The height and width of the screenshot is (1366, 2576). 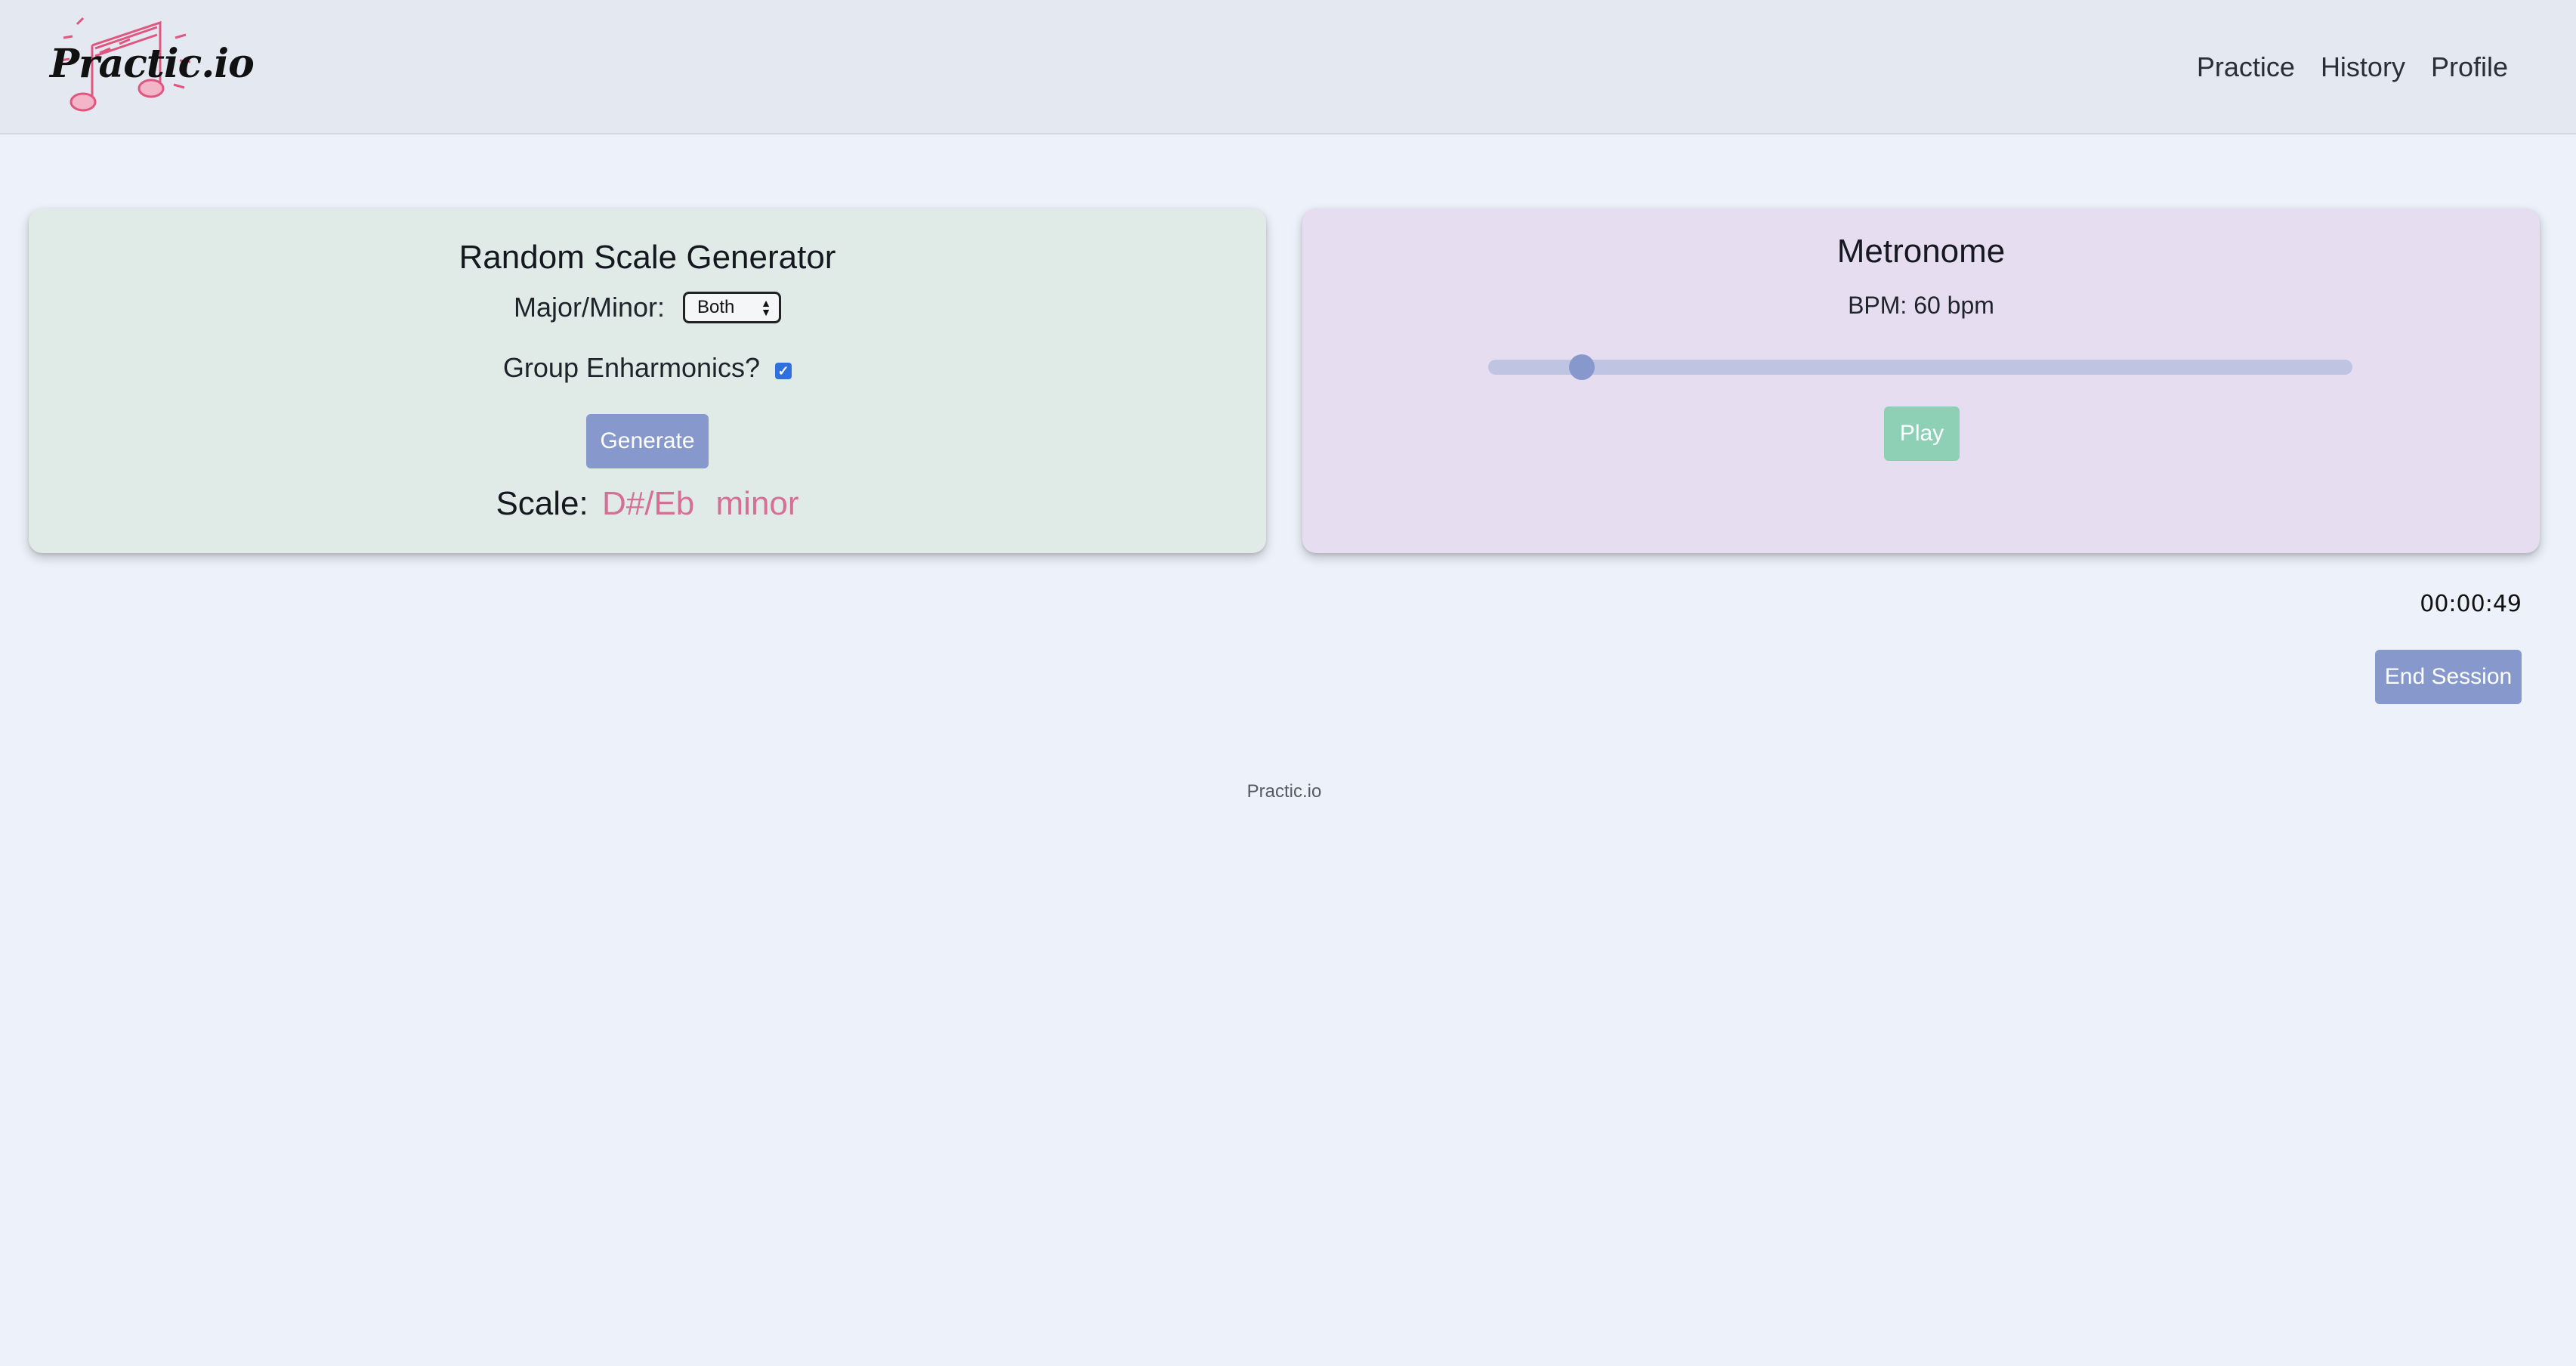 What do you see at coordinates (2471, 604) in the screenshot?
I see `session-timer: 00:00:49` at bounding box center [2471, 604].